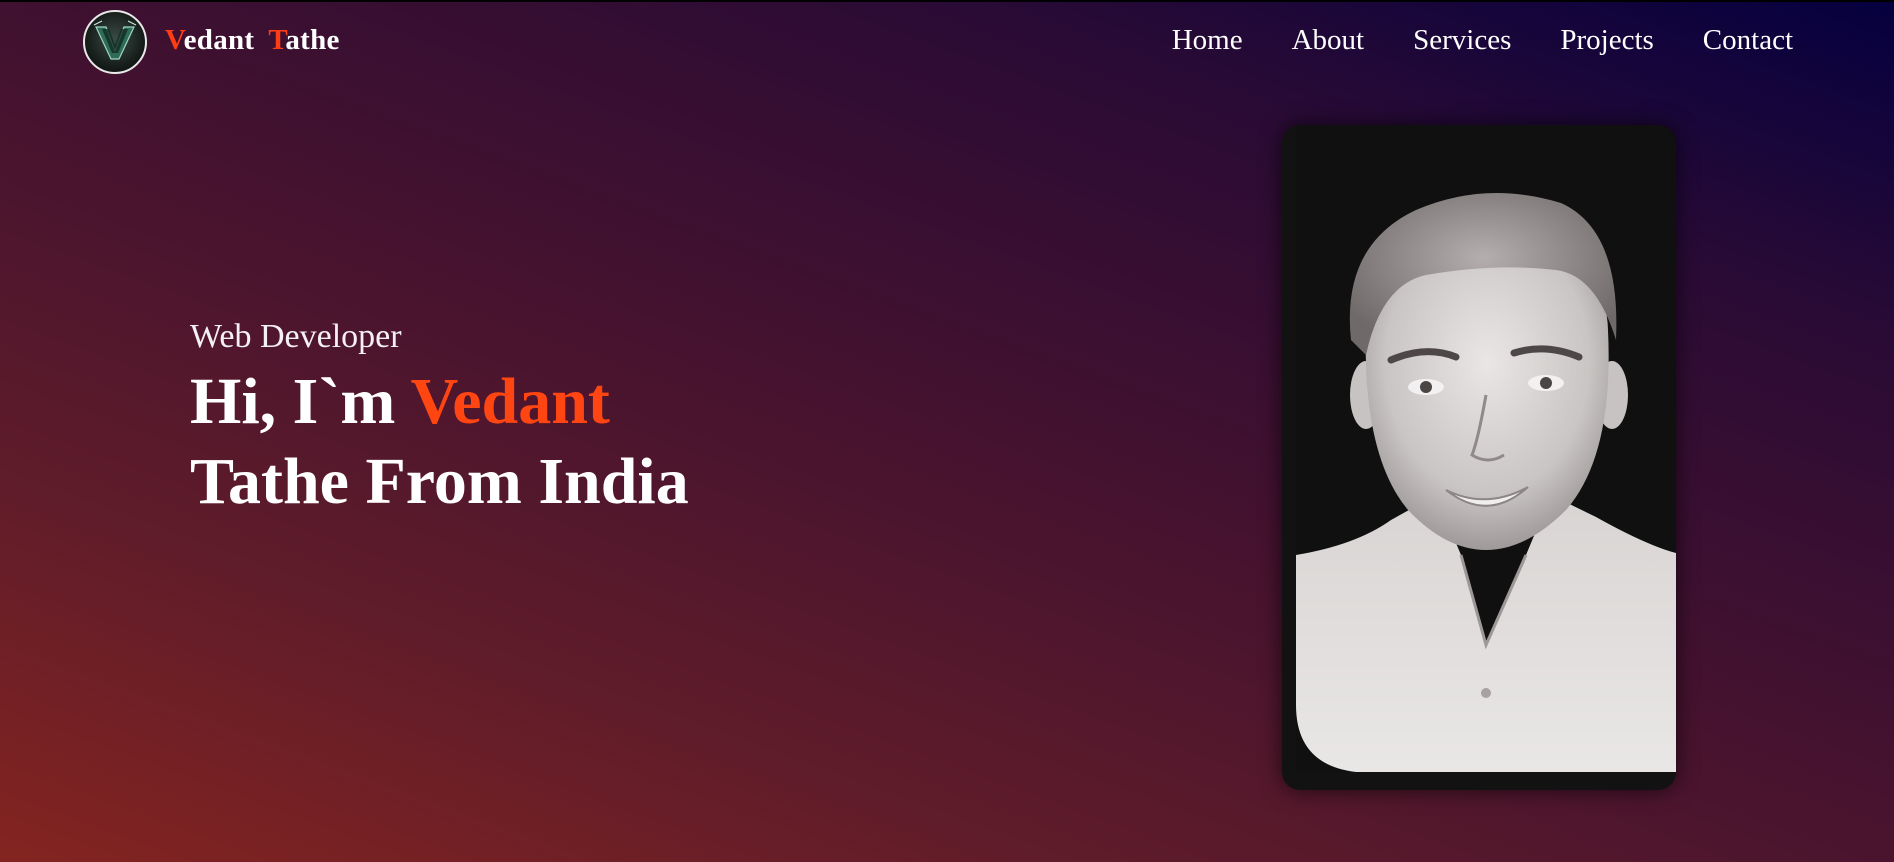 Image resolution: width=1894 pixels, height=862 pixels. I want to click on nav-projects: Projects, so click(1606, 40).